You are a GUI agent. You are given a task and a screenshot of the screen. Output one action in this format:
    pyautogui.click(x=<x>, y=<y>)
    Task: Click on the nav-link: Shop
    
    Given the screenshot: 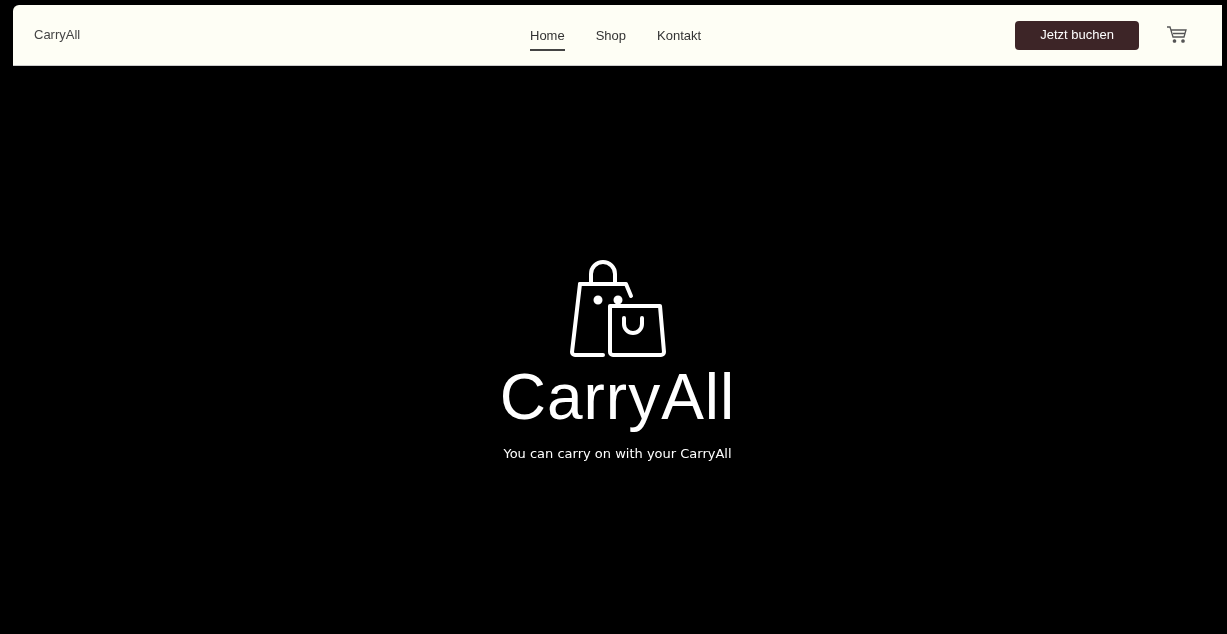 What is the action you would take?
    pyautogui.click(x=611, y=38)
    